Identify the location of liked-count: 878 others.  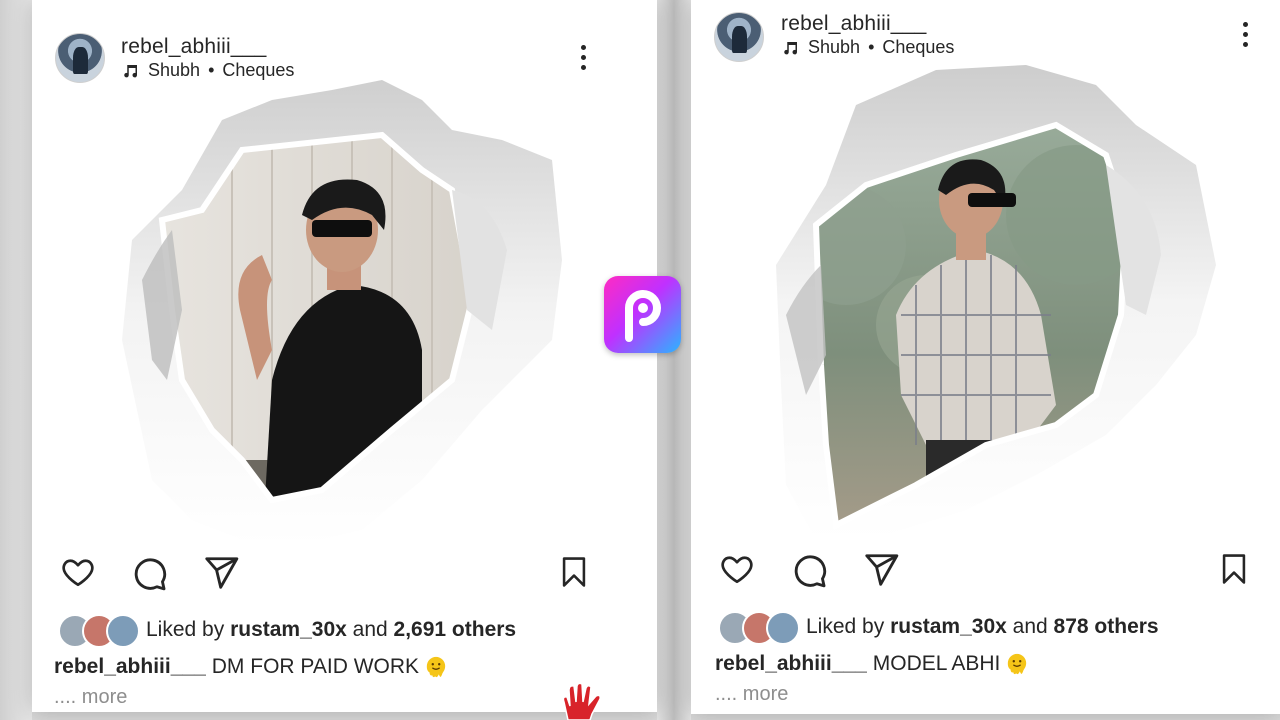
(1106, 627).